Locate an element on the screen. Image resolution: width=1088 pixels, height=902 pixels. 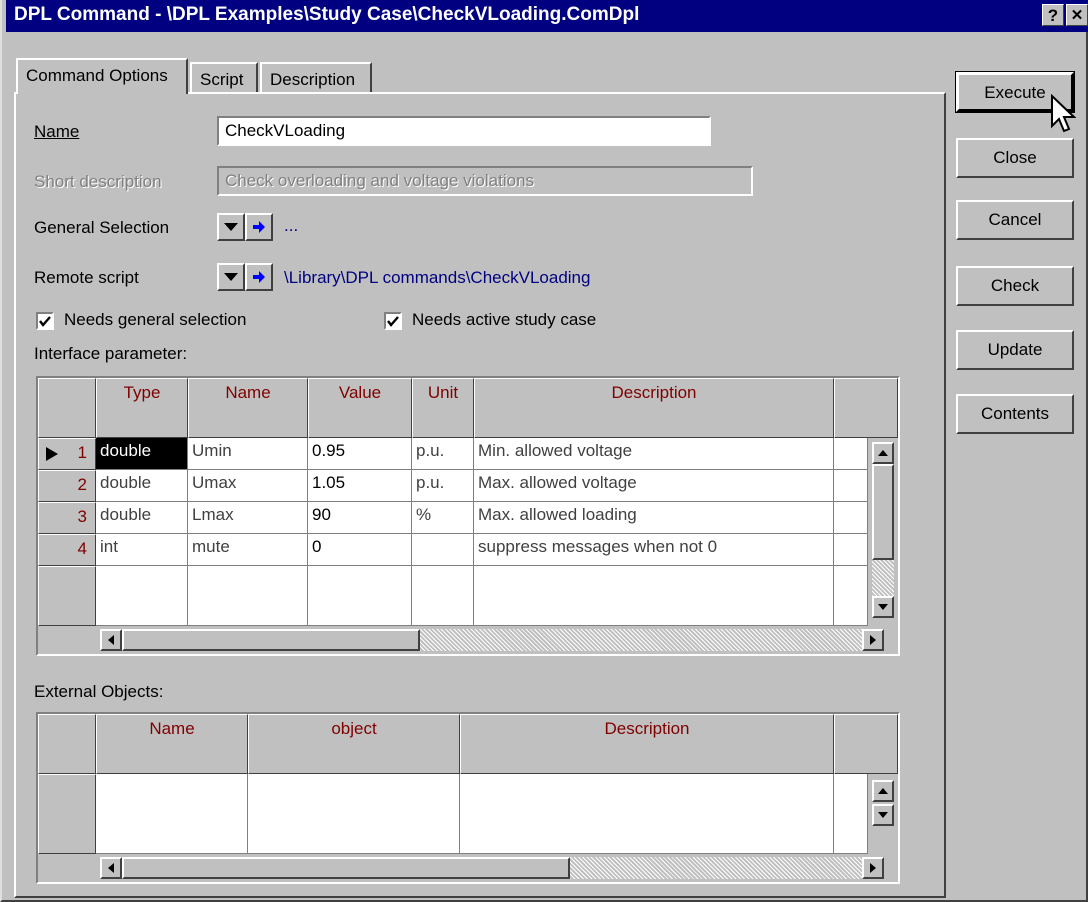
tab-command-options: Command Options is located at coordinates (102, 76).